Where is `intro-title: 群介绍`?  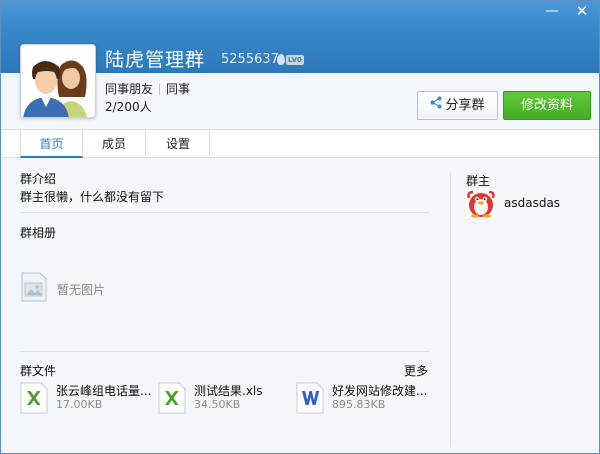
intro-title: 群介绍 is located at coordinates (38, 179).